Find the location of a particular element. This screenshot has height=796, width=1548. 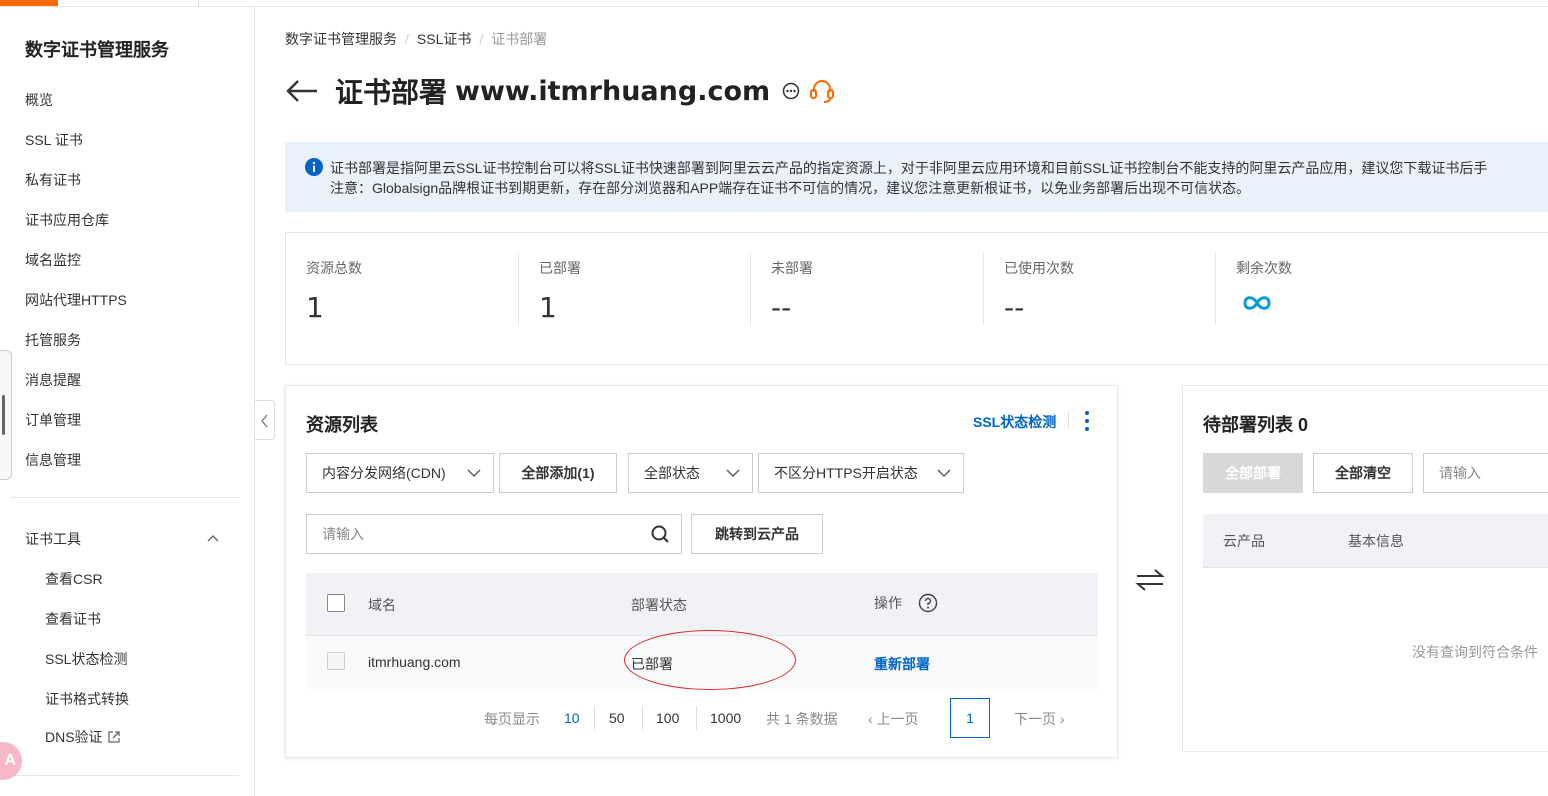

select-all-checkbox is located at coordinates (336, 603).